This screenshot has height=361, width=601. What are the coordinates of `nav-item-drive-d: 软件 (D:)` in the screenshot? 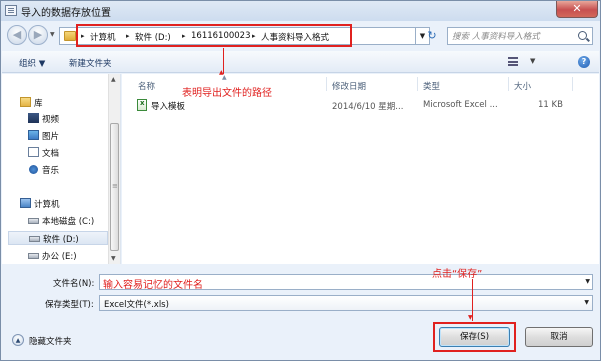 It's located at (58, 238).